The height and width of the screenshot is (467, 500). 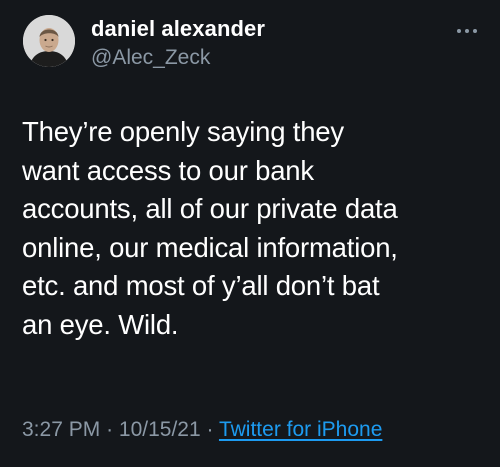 I want to click on avatar, so click(x=49, y=41).